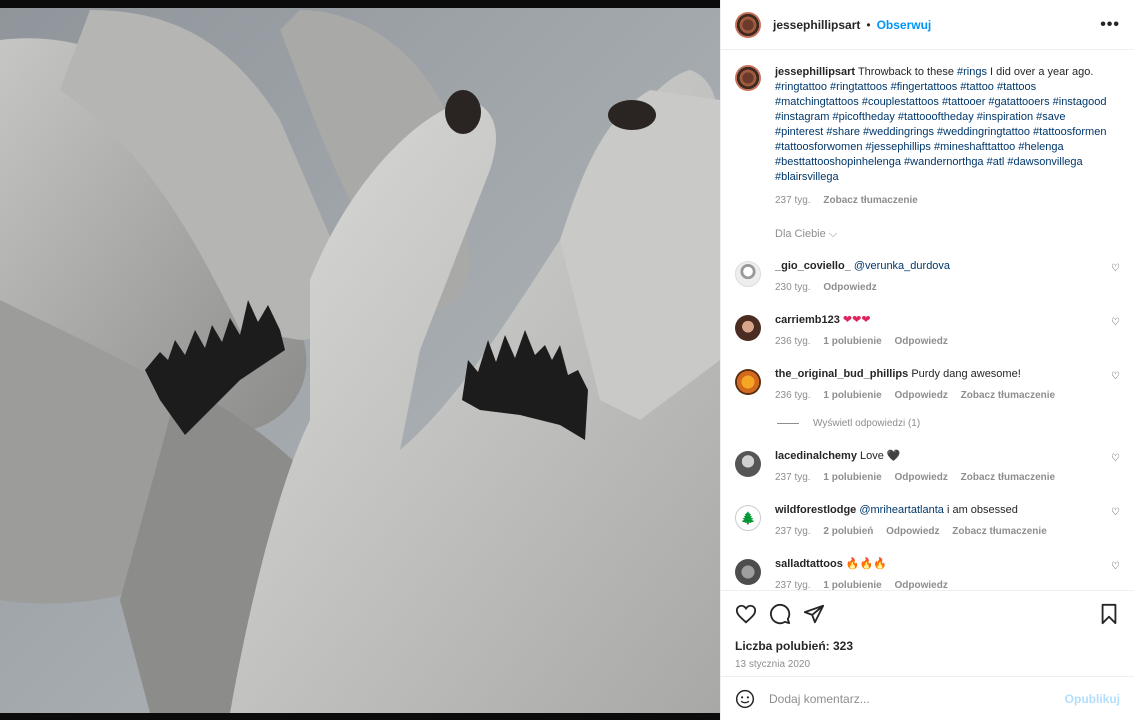  What do you see at coordinates (927, 664) in the screenshot?
I see `post-date: 13 stycznia 2020` at bounding box center [927, 664].